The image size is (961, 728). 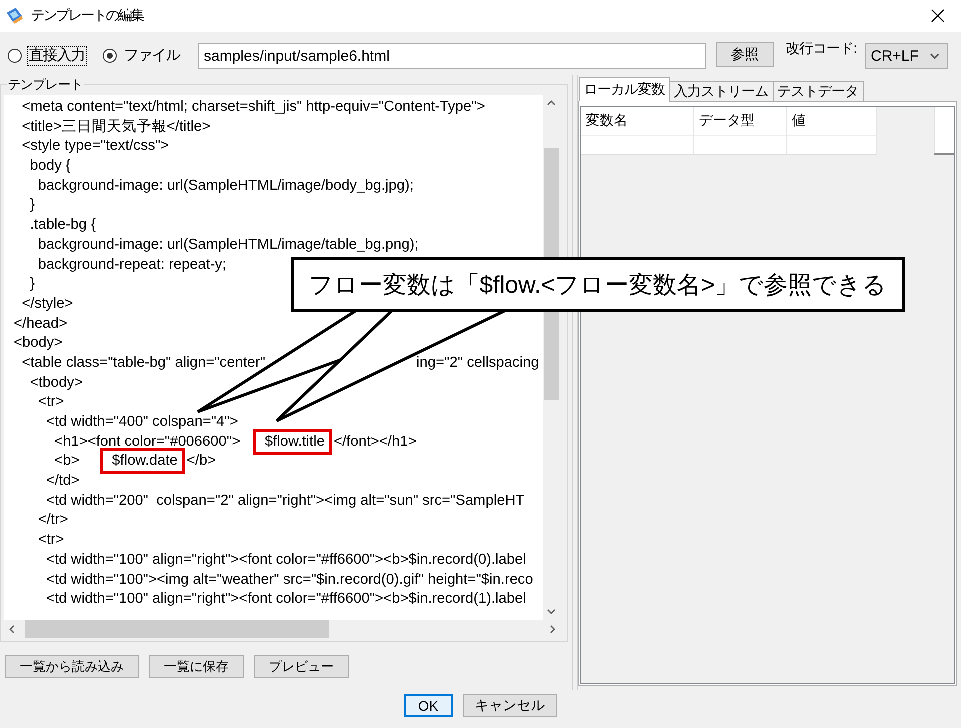 What do you see at coordinates (142, 461) in the screenshot?
I see `highlighted-variable: $flow.date` at bounding box center [142, 461].